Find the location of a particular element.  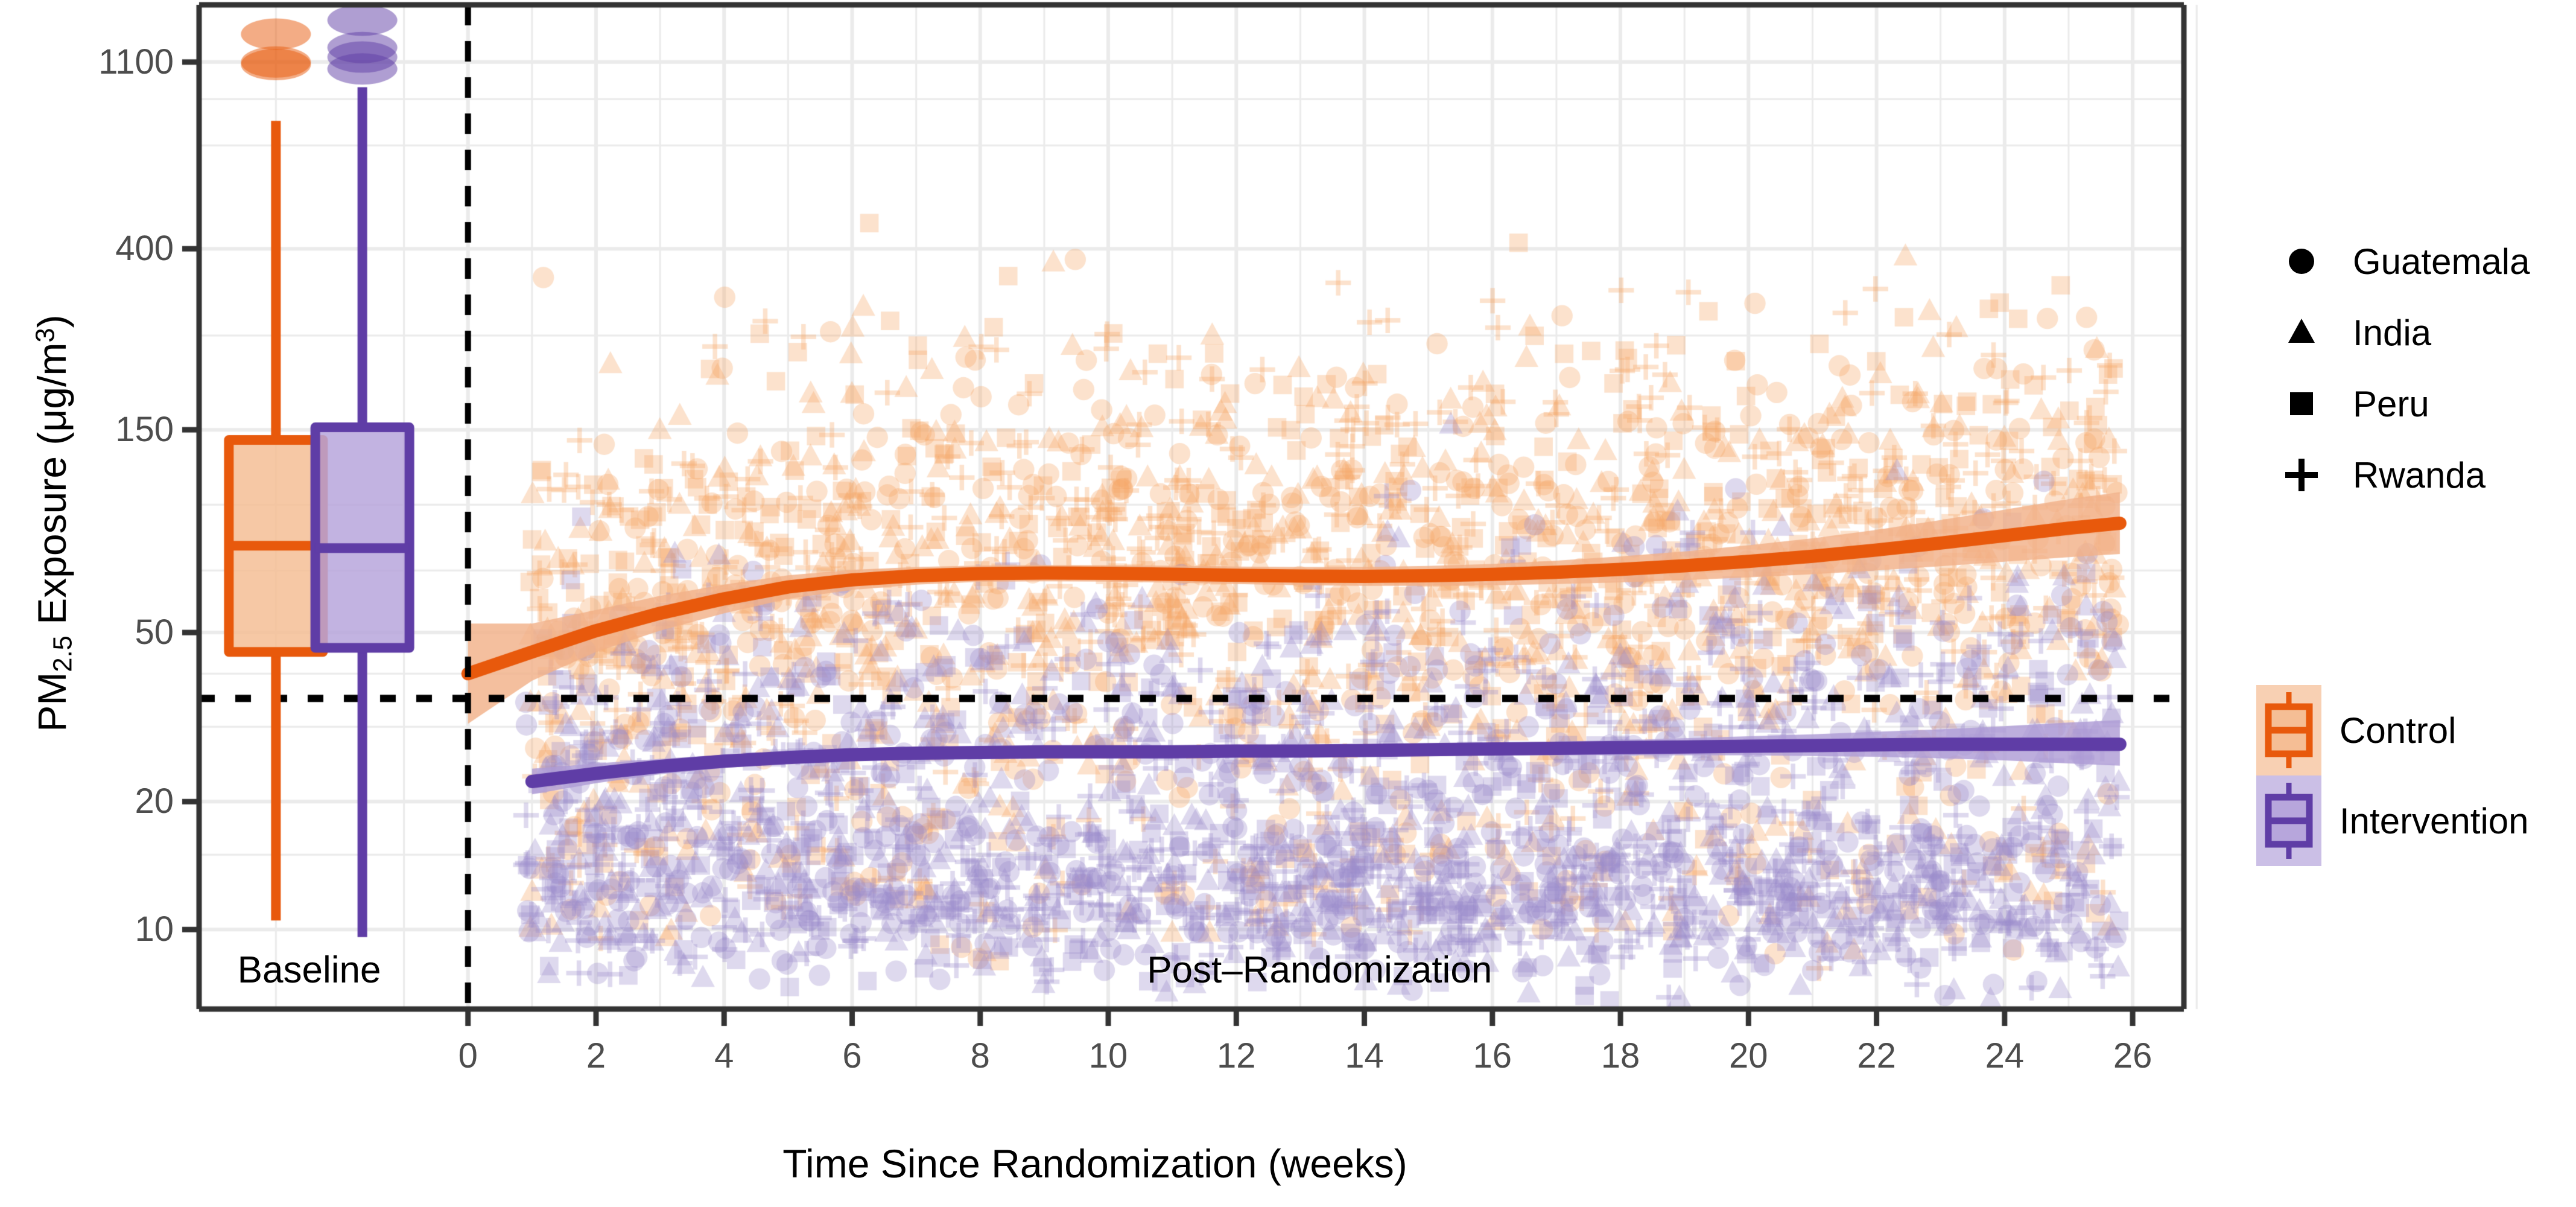

y-tick-label: 150 is located at coordinates (144, 430).